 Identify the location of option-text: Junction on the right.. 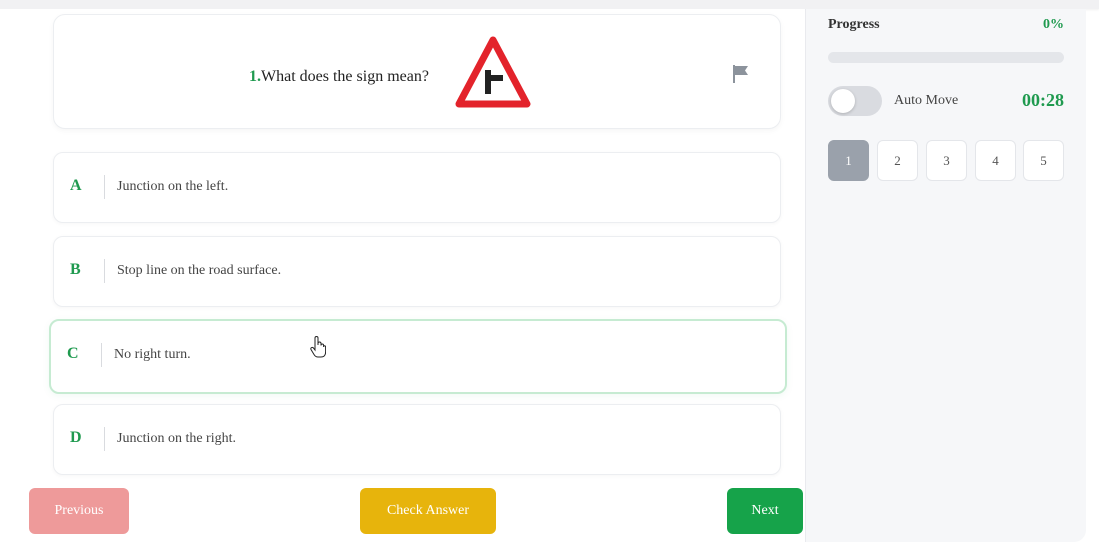
(176, 438).